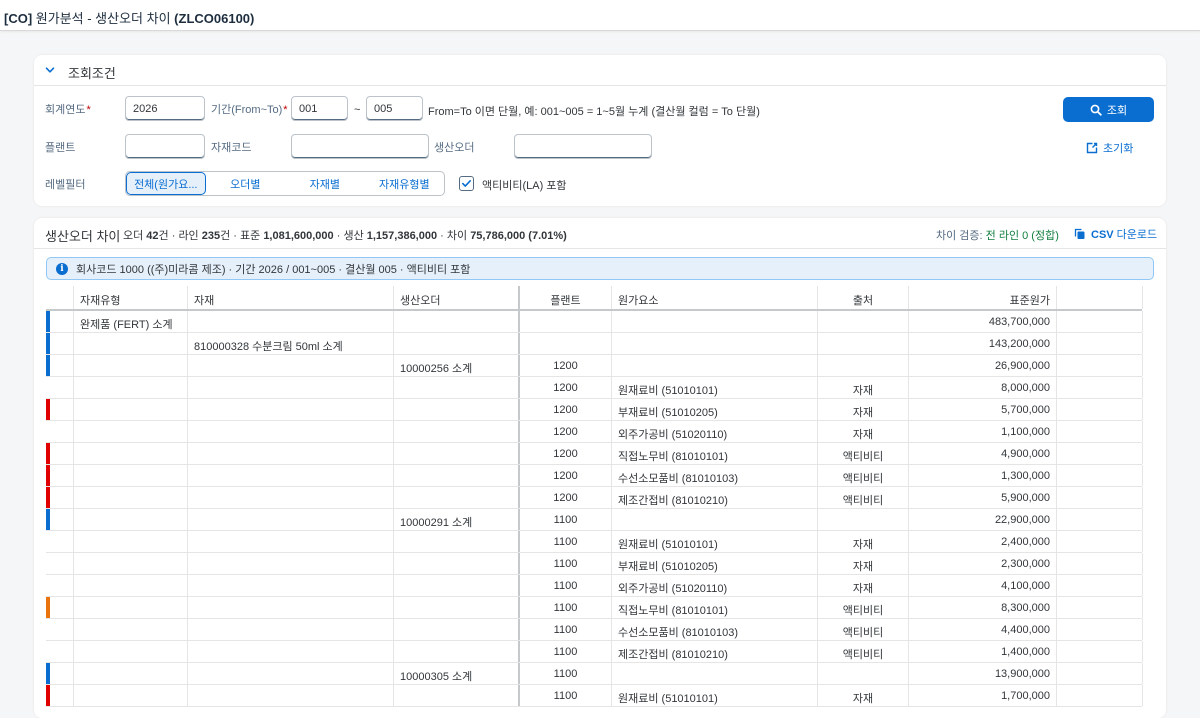 This screenshot has width=1200, height=718. I want to click on table-row: 1100 부재료비 (51010205) 자재 2,300,000, so click(594, 564).